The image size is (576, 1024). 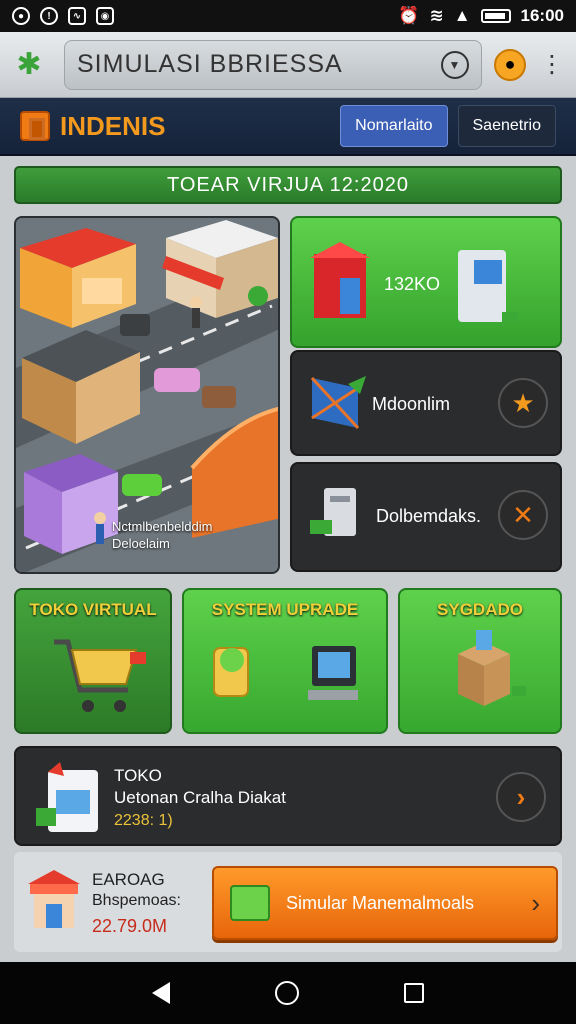 What do you see at coordinates (143, 820) in the screenshot?
I see `toko-number: 2238: 1)` at bounding box center [143, 820].